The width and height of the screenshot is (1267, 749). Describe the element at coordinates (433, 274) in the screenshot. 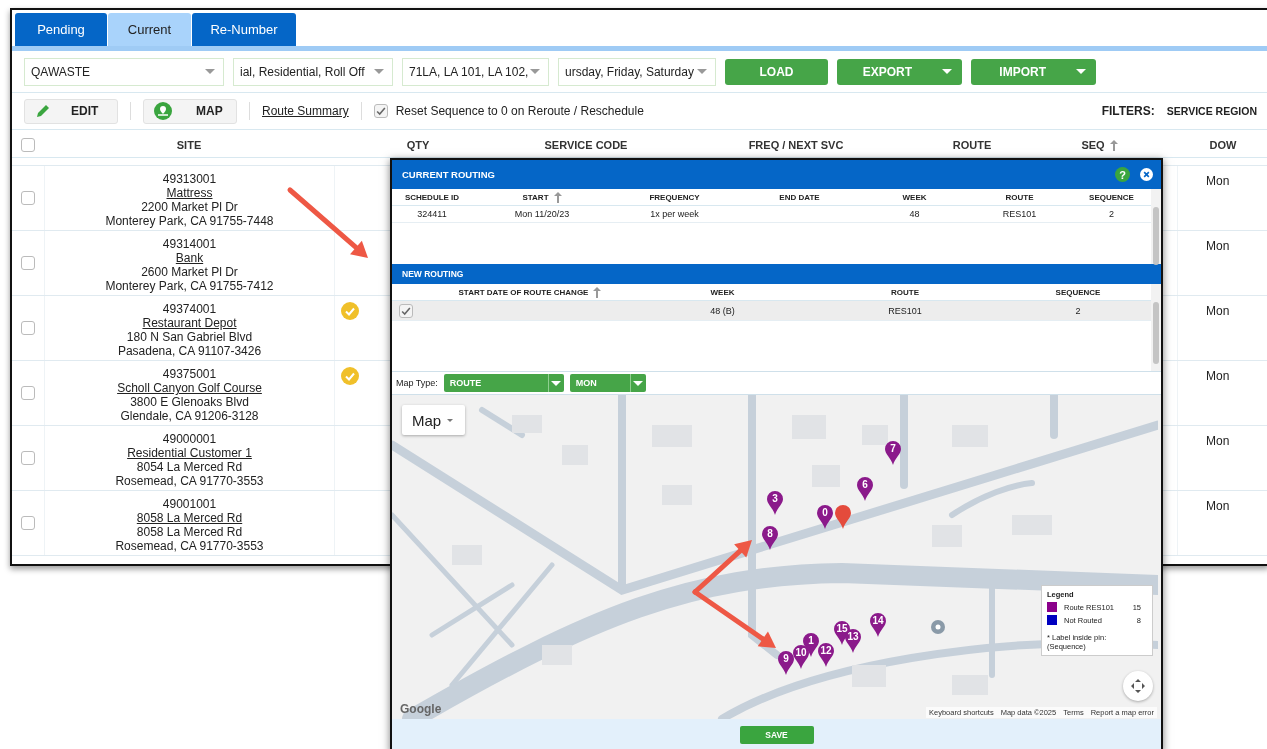

I see `section-title: NEW ROUTING` at that location.